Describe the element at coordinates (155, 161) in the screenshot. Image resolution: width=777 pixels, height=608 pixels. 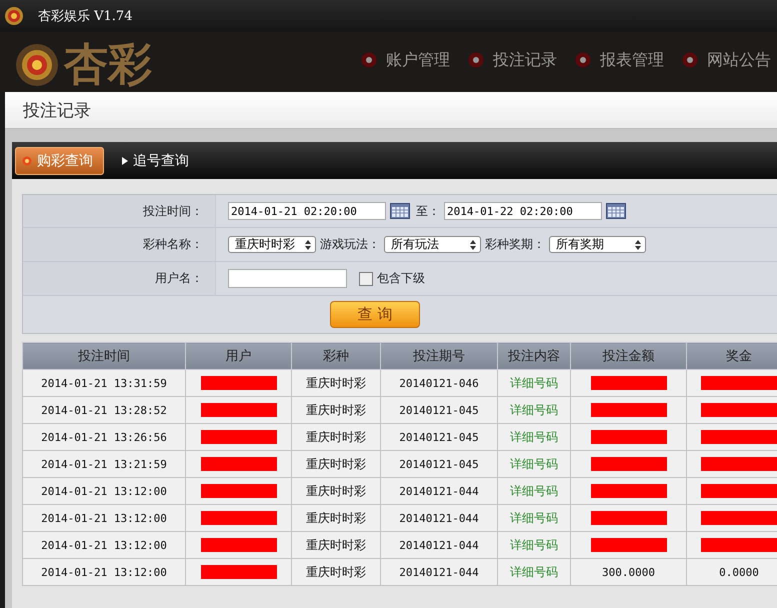
I see `tab: 追号查询` at that location.